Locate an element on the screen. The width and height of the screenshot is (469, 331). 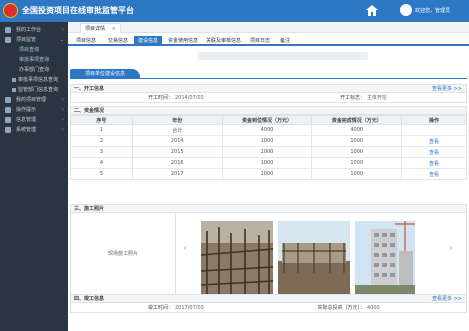
close-icon: × is located at coordinates (114, 29).